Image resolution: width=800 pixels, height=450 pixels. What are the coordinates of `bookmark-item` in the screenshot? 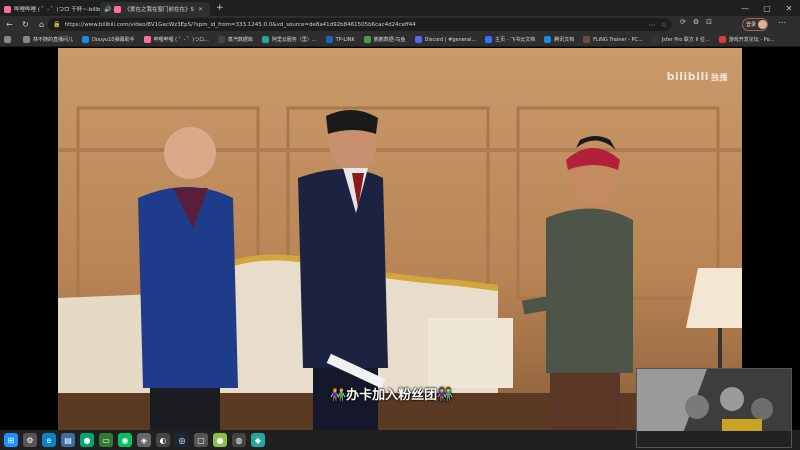 It's located at (9, 39).